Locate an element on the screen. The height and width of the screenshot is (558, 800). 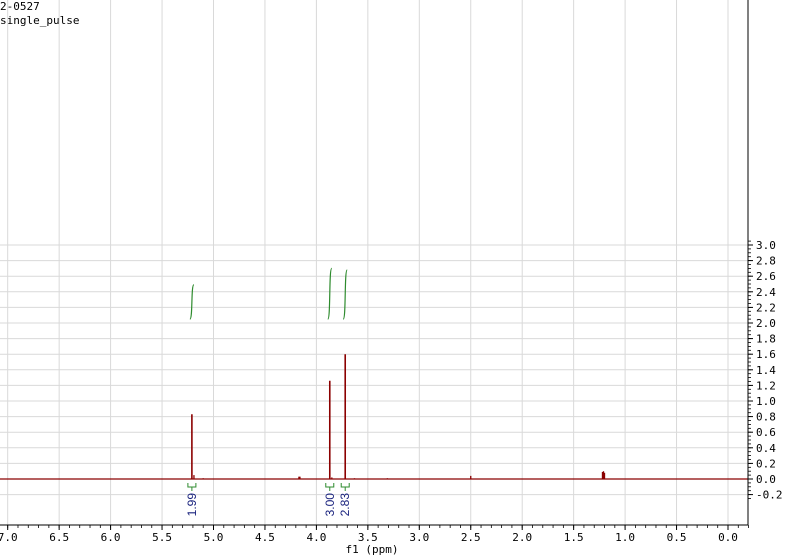
y-tick-label: 2.2 is located at coordinates (766, 307).